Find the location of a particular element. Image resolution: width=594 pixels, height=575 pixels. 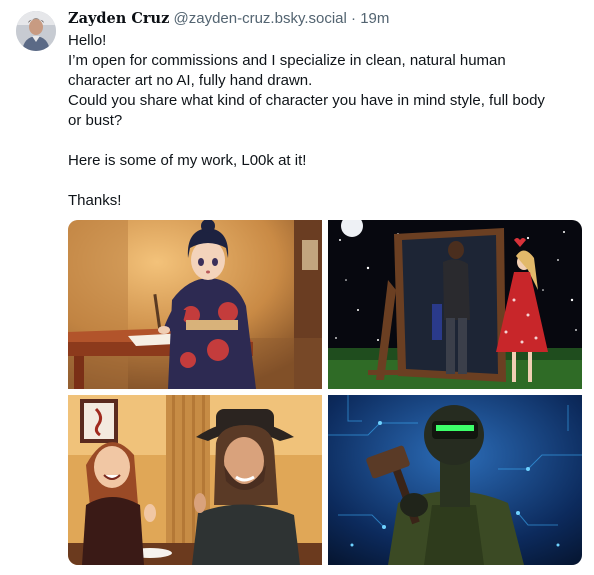

cowboy-dinner-image is located at coordinates (195, 480).